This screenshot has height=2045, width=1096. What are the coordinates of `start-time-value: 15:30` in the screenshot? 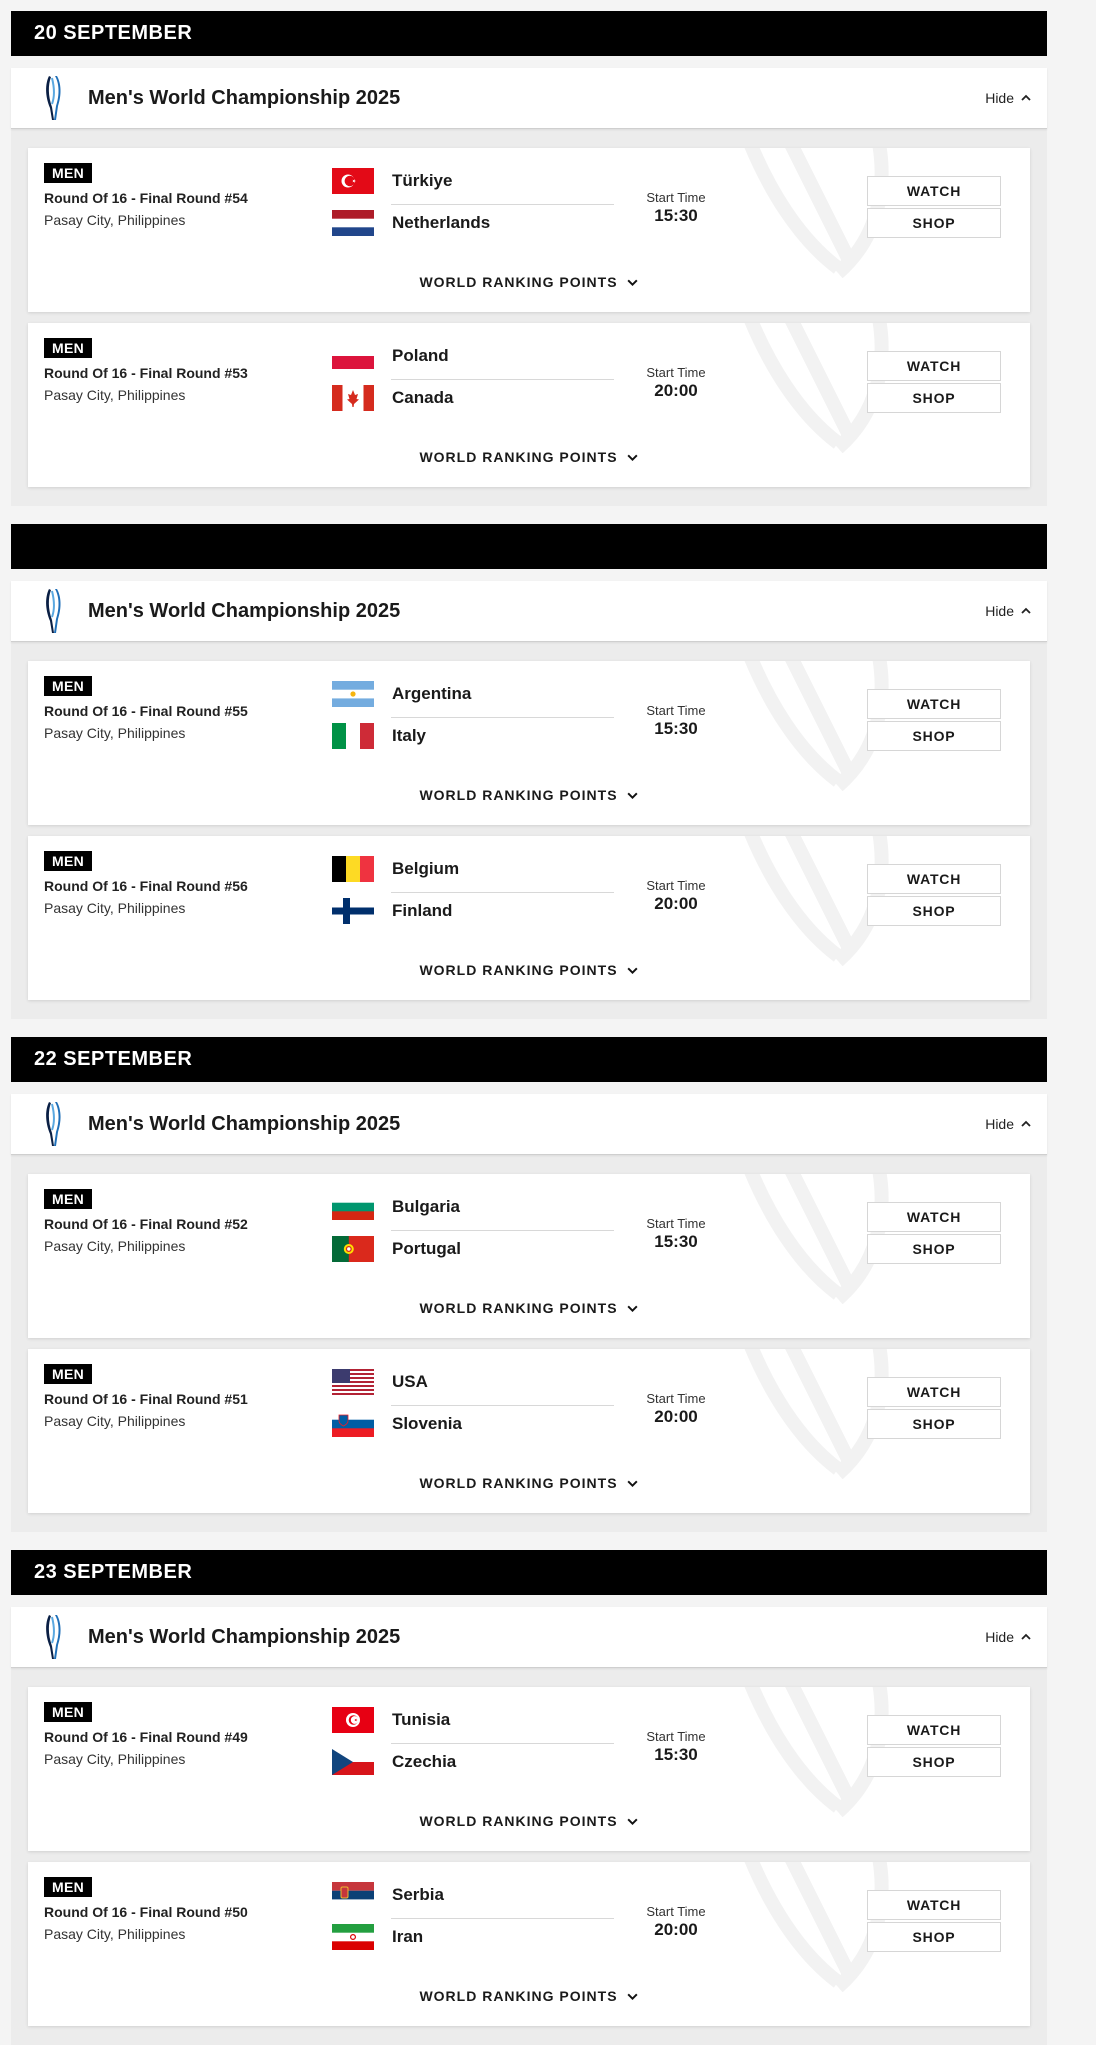 It's located at (676, 728).